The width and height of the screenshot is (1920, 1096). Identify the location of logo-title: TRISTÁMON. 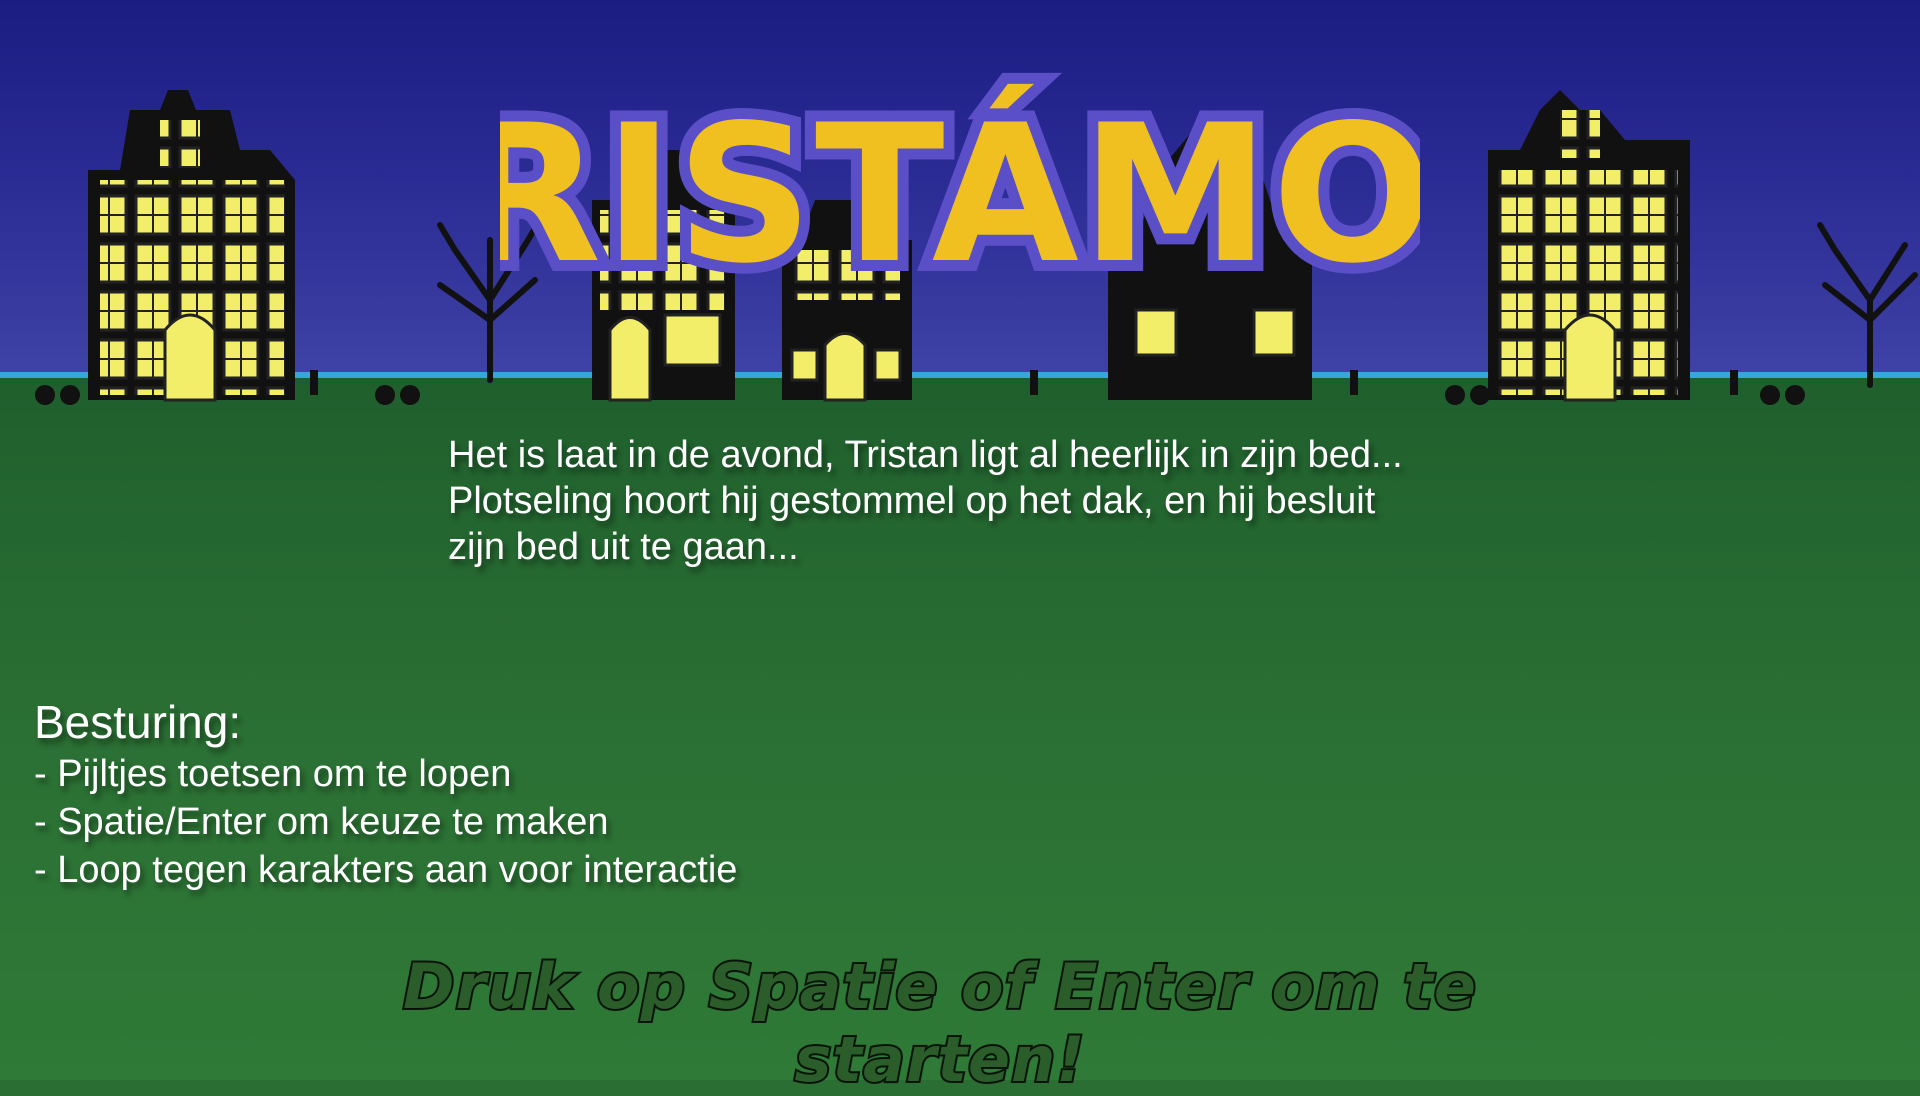
(960, 194).